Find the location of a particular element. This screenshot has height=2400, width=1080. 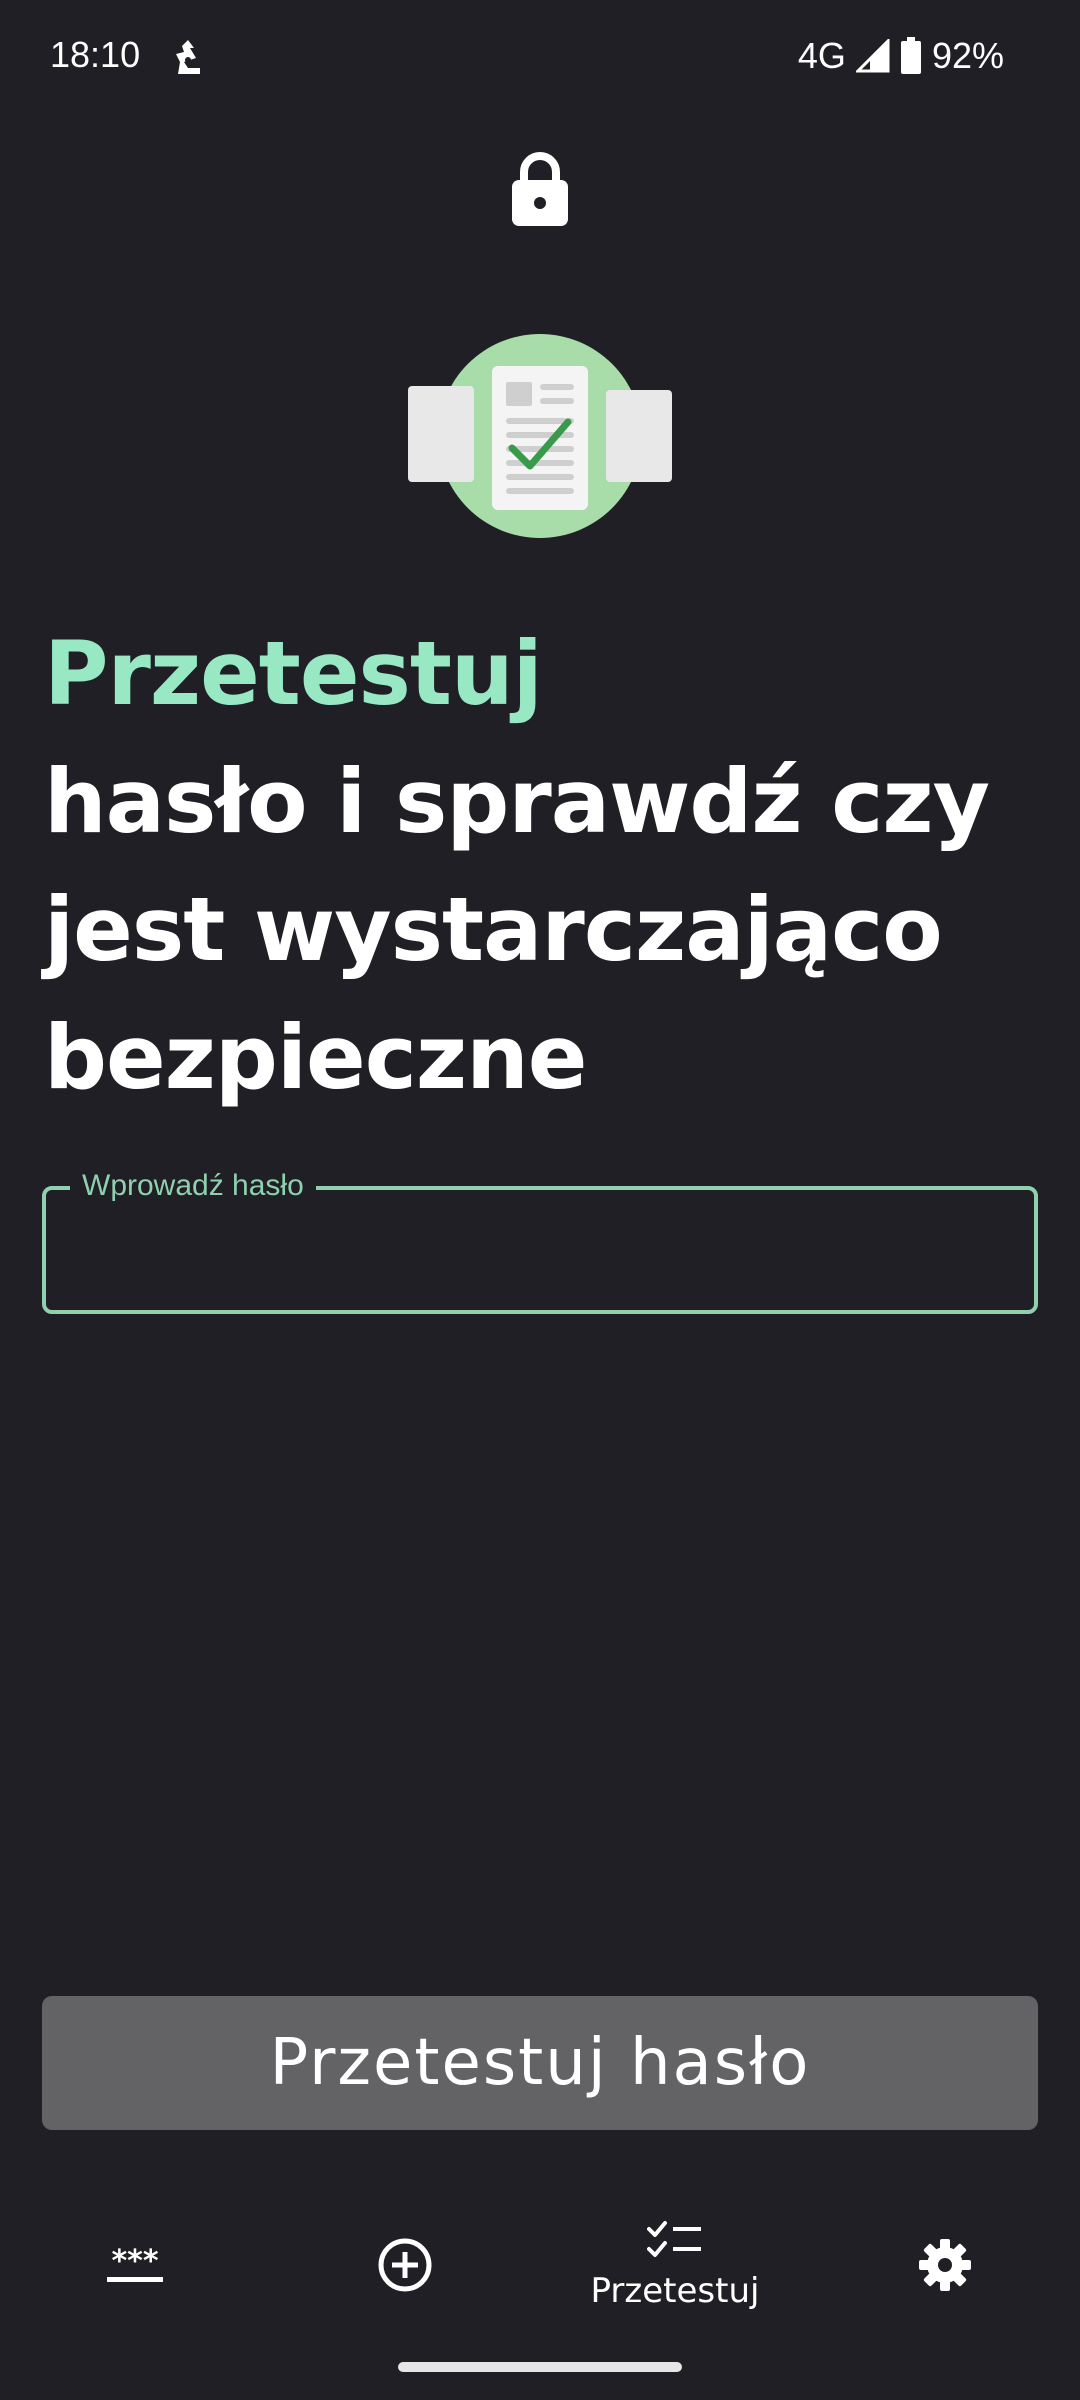

nav-item-add is located at coordinates (405, 2265).